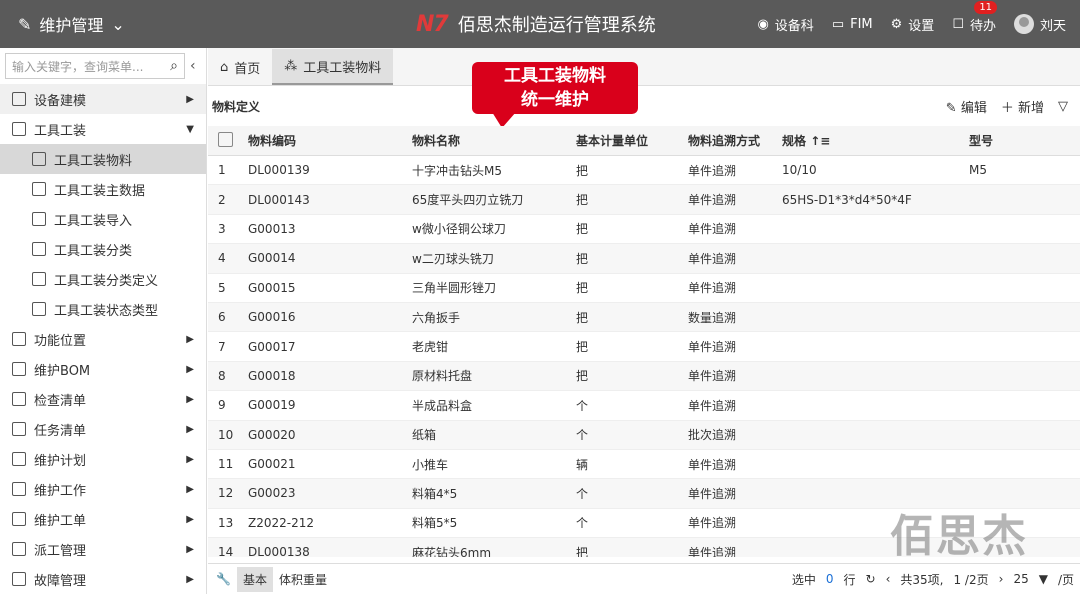  What do you see at coordinates (225, 139) in the screenshot?
I see `select-all-checkbox` at bounding box center [225, 139].